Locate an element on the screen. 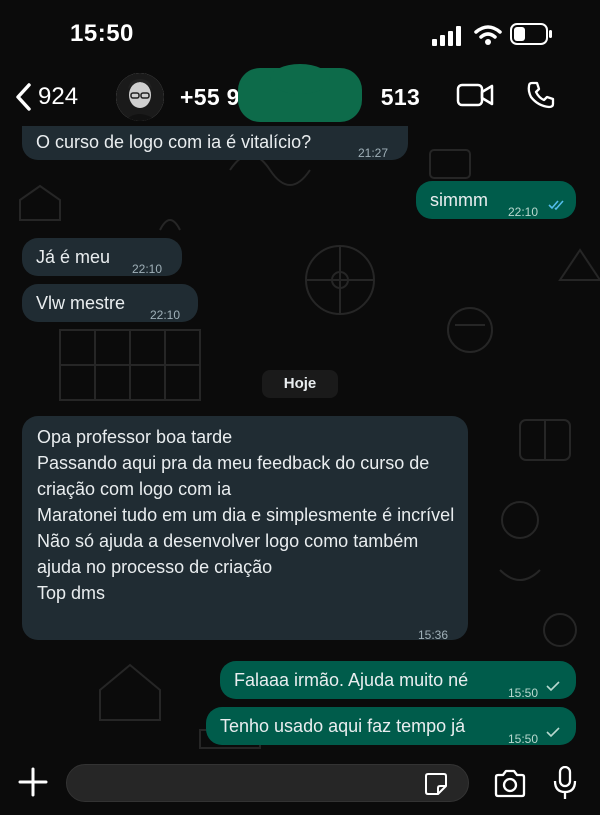 The width and height of the screenshot is (600, 815). message-time: 21:27 is located at coordinates (373, 153).